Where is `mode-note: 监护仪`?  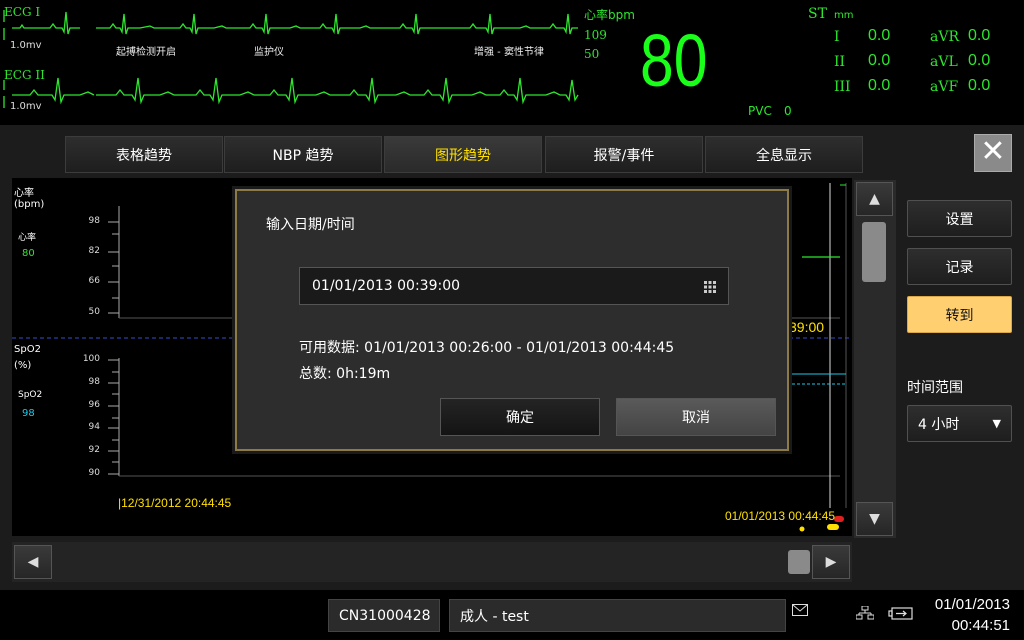 mode-note: 监护仪 is located at coordinates (269, 52).